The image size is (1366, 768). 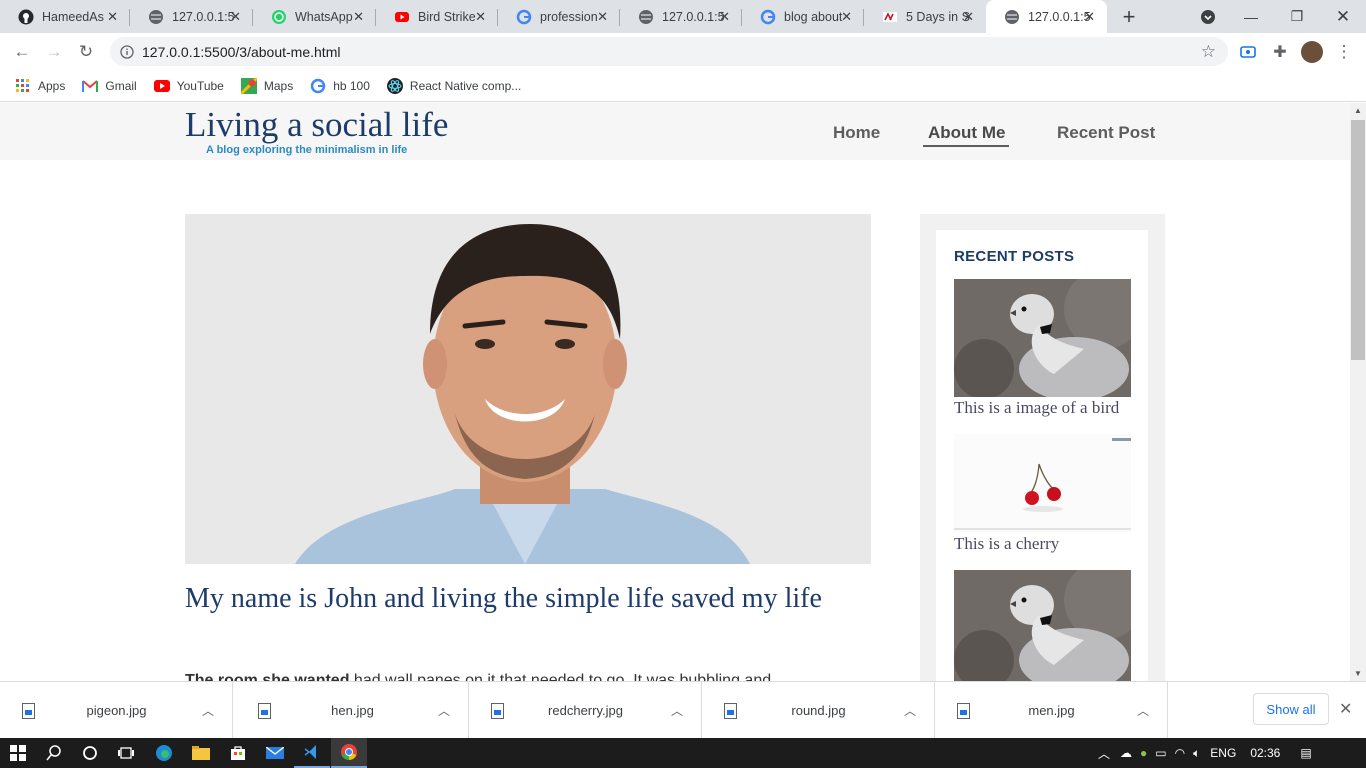 I want to click on notifications-icon: ▤, so click(x=1305, y=753).